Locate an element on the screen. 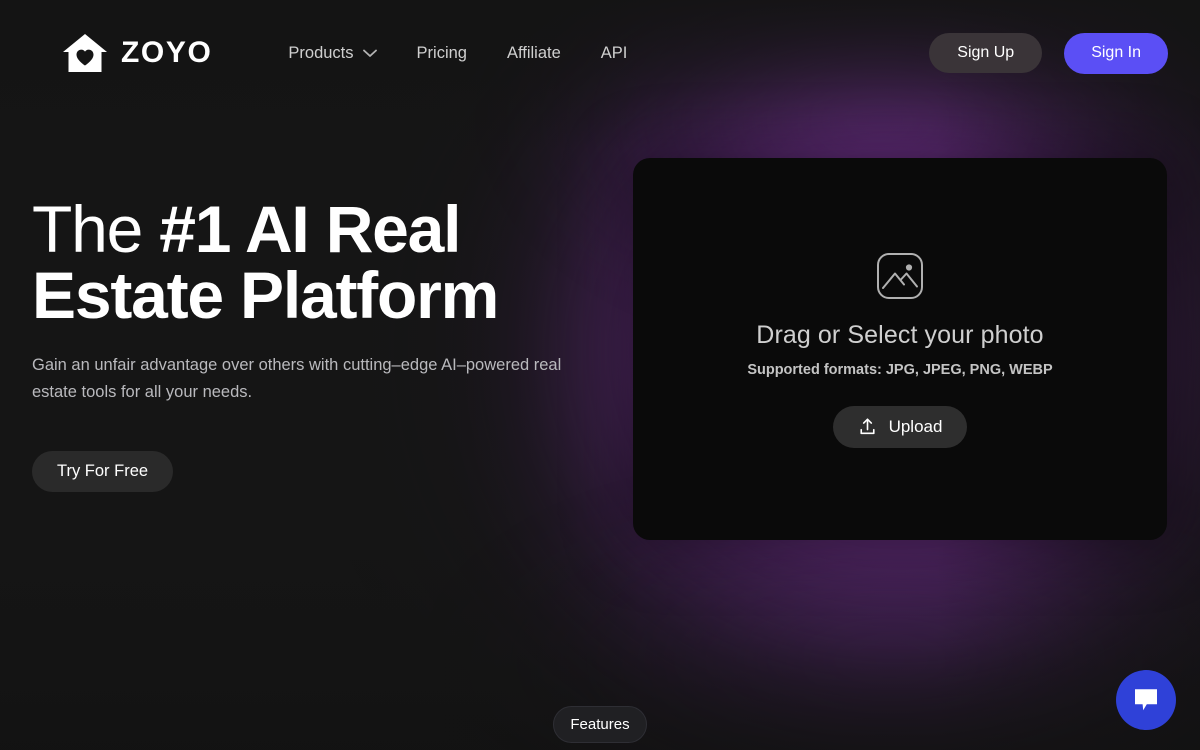 Image resolution: width=1200 pixels, height=750 pixels. upload-button: Upload is located at coordinates (900, 426).